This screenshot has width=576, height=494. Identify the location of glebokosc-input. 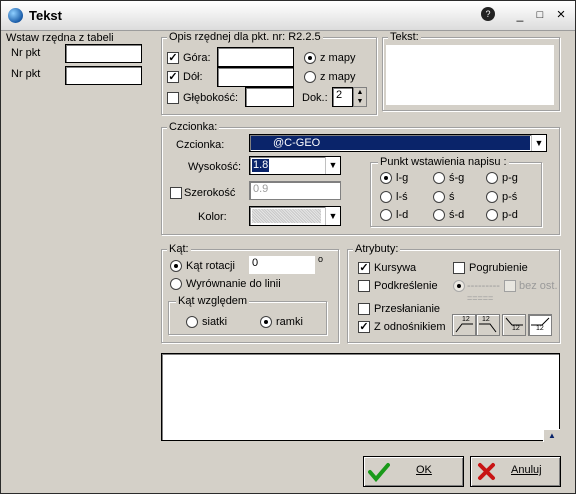
(269, 97).